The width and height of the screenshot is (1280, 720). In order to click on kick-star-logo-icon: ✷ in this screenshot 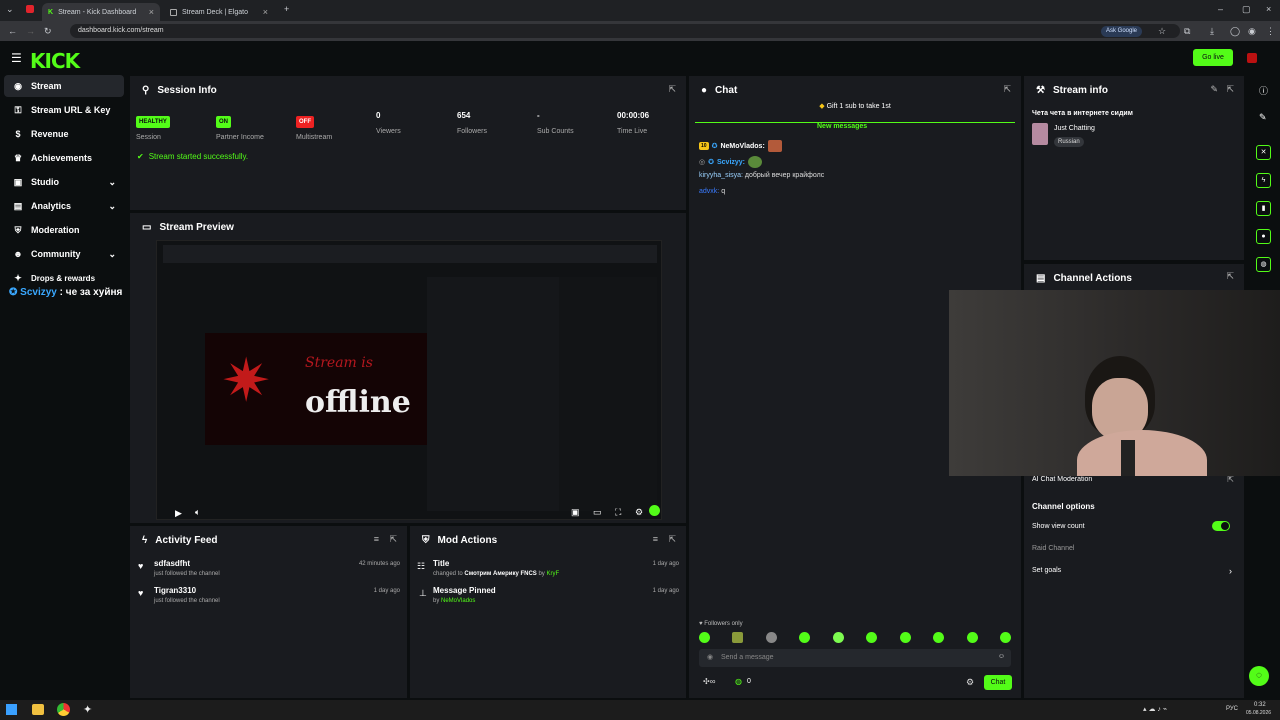, I will do `click(246, 380)`.